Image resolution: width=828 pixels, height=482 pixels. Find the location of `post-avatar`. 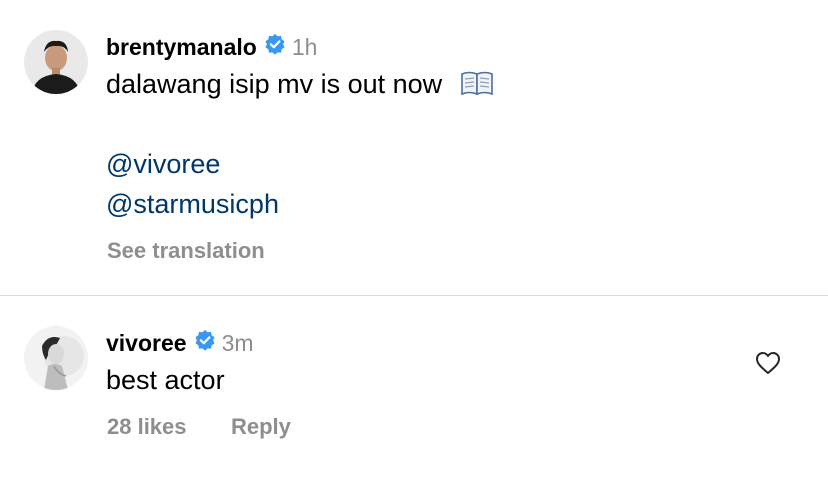

post-avatar is located at coordinates (56, 62).